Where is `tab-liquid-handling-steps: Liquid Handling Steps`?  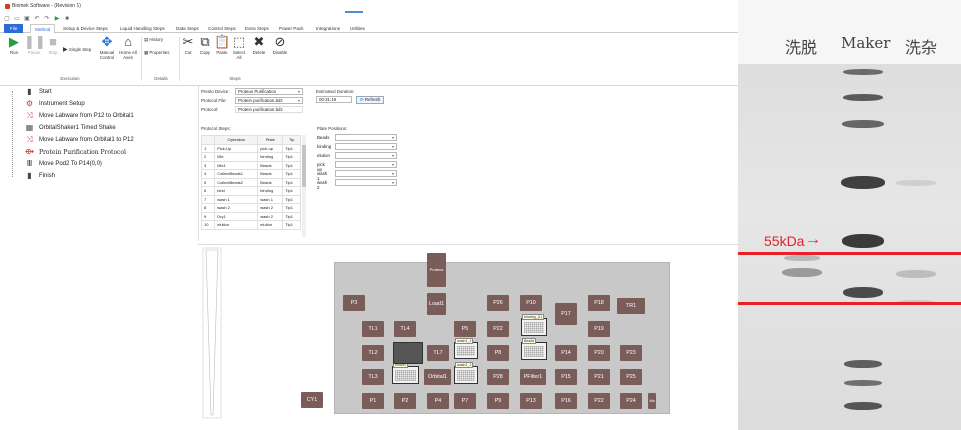
tab-liquid-handling-steps: Liquid Handling Steps is located at coordinates (142, 28).